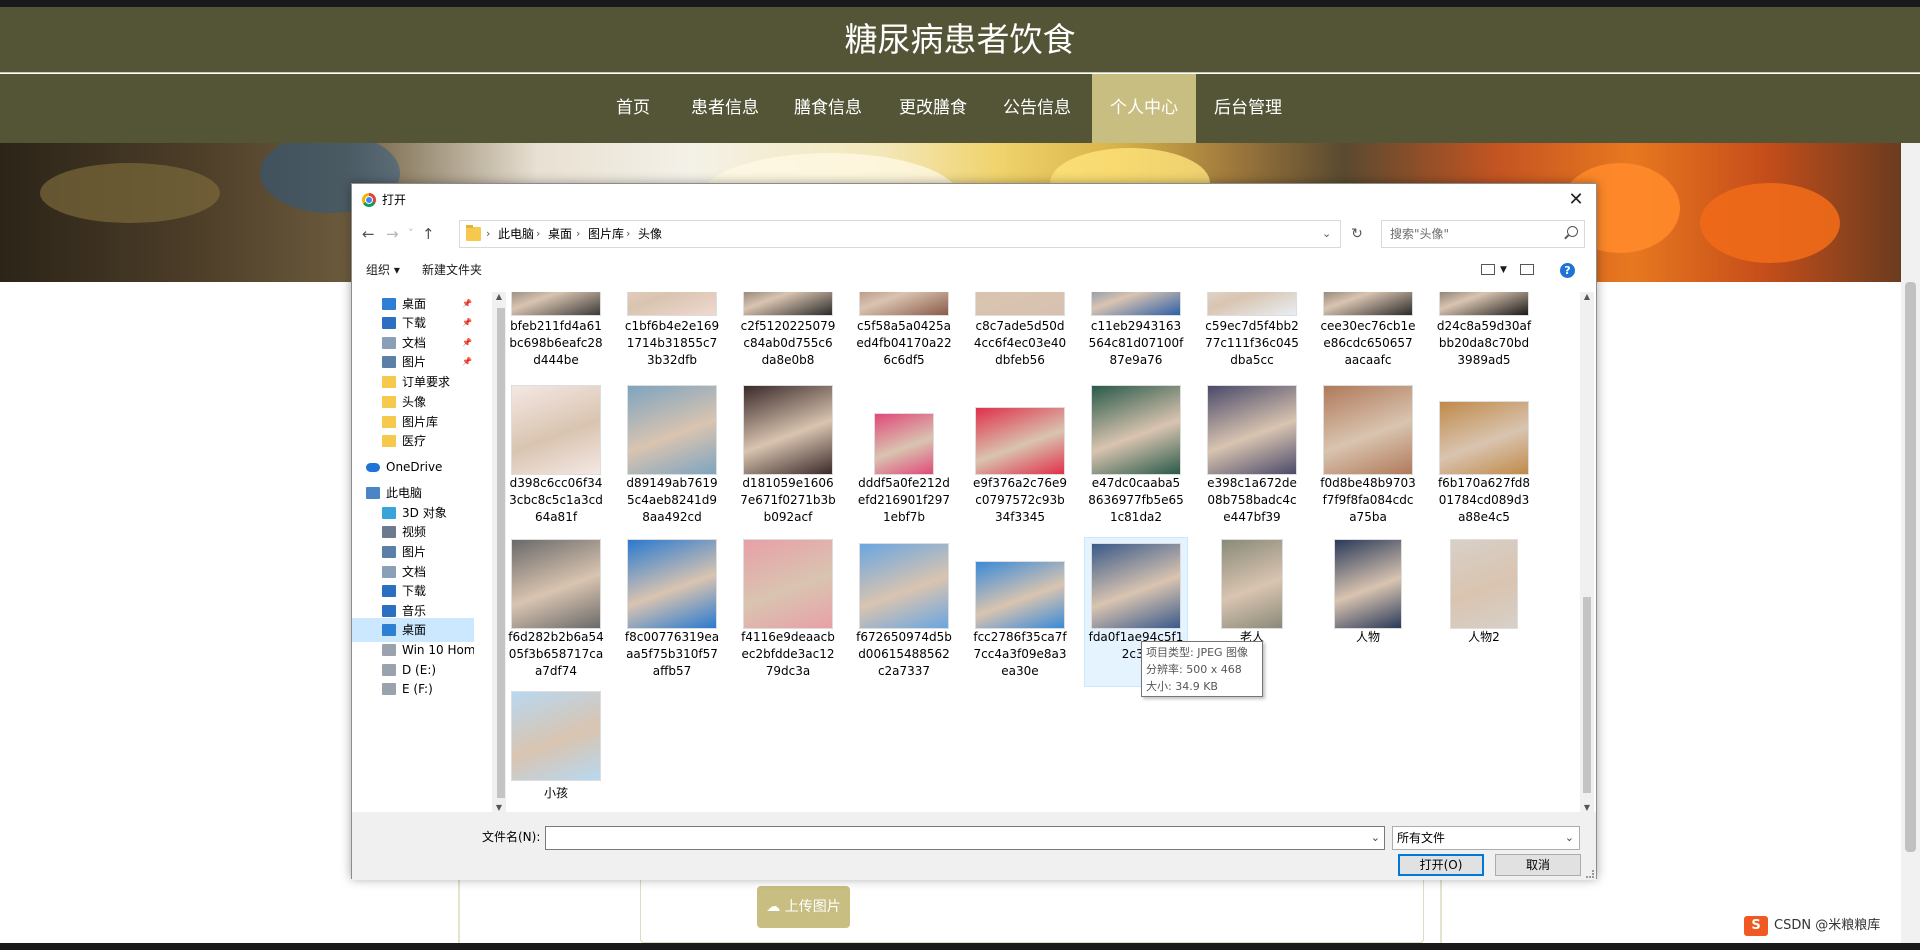 This screenshot has height=950, width=1920. I want to click on file-name: c1bf6b4e2e1691714b31855c73b32dfb, so click(672, 343).